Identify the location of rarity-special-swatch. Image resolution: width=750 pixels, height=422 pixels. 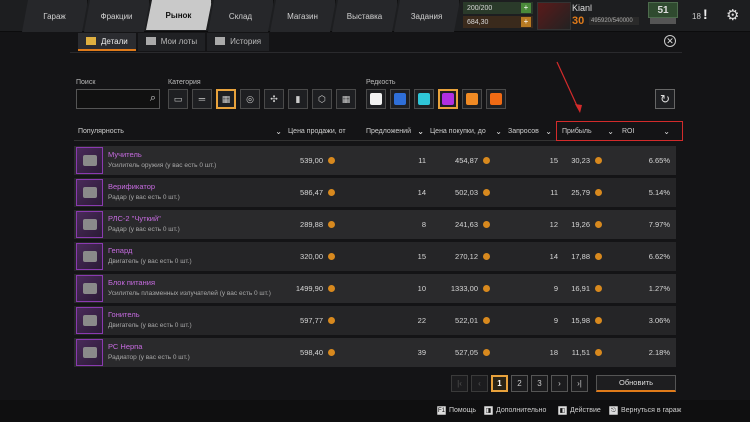
(424, 99).